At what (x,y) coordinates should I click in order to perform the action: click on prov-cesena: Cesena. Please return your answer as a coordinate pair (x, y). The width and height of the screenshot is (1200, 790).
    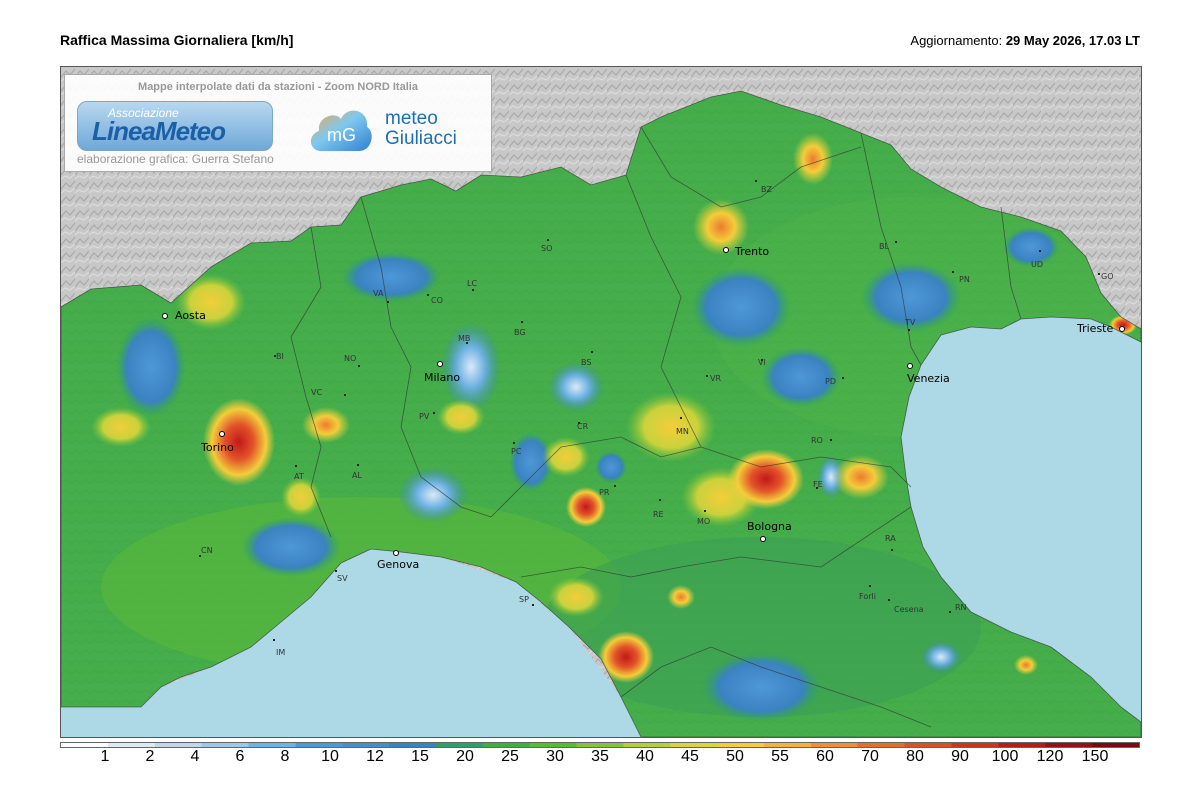
    Looking at the image, I should click on (909, 609).